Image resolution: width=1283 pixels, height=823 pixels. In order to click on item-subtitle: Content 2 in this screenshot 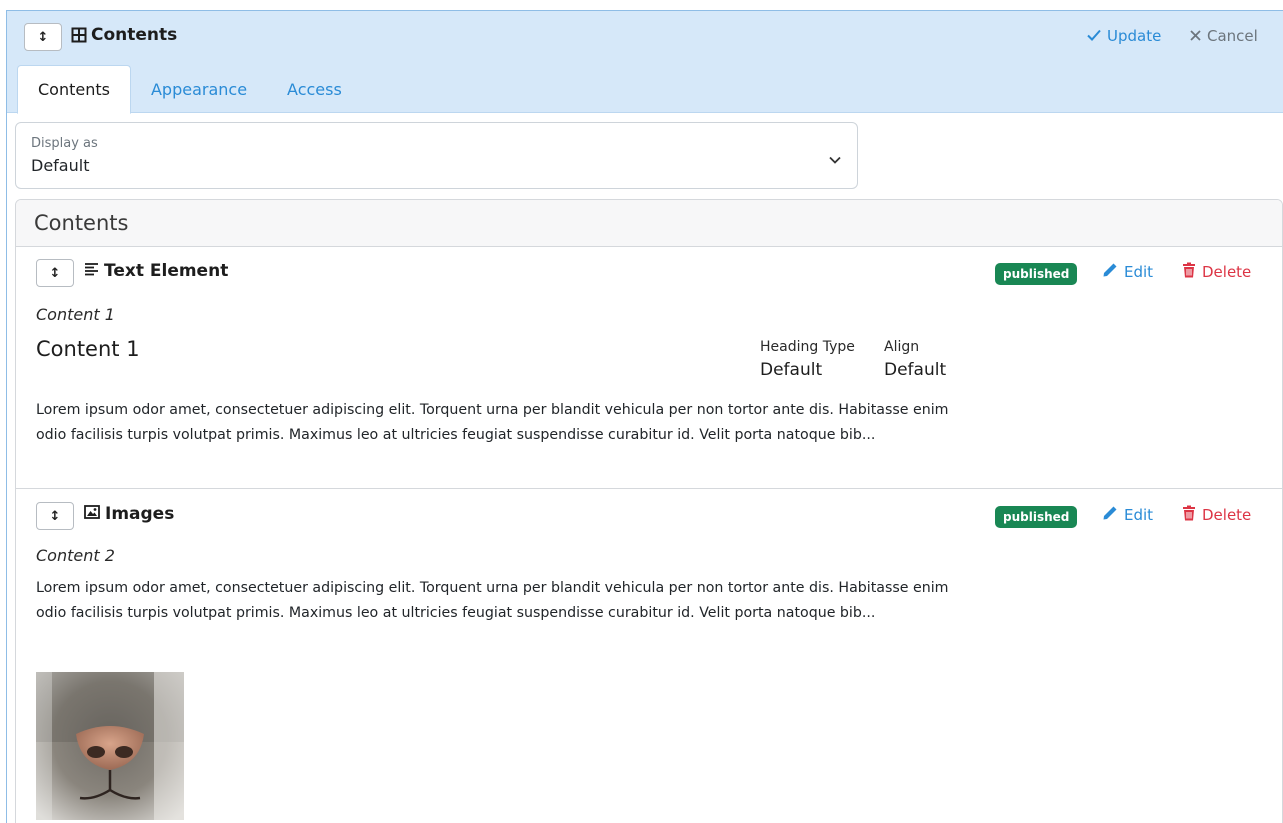, I will do `click(75, 555)`.